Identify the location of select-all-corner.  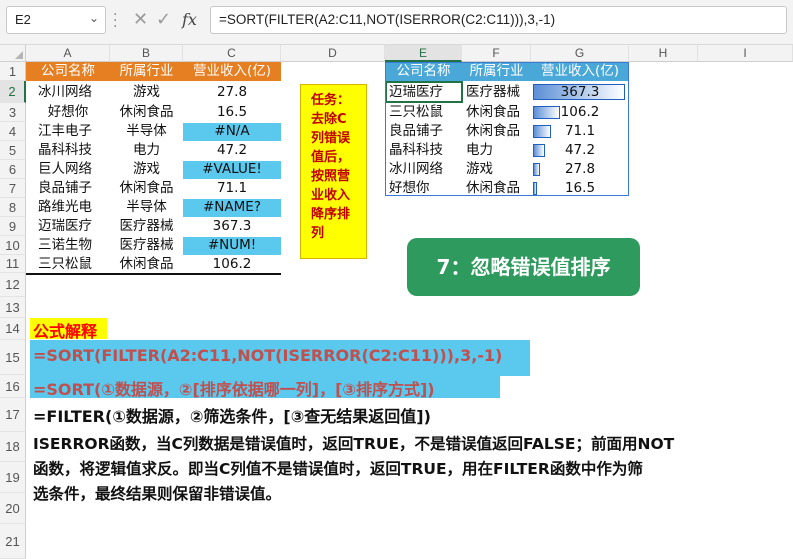
(13, 53).